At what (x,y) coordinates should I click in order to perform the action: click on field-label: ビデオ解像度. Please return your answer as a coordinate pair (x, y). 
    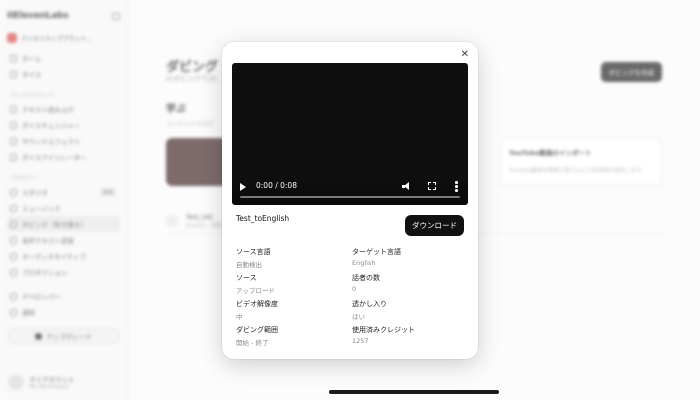
    Looking at the image, I should click on (257, 304).